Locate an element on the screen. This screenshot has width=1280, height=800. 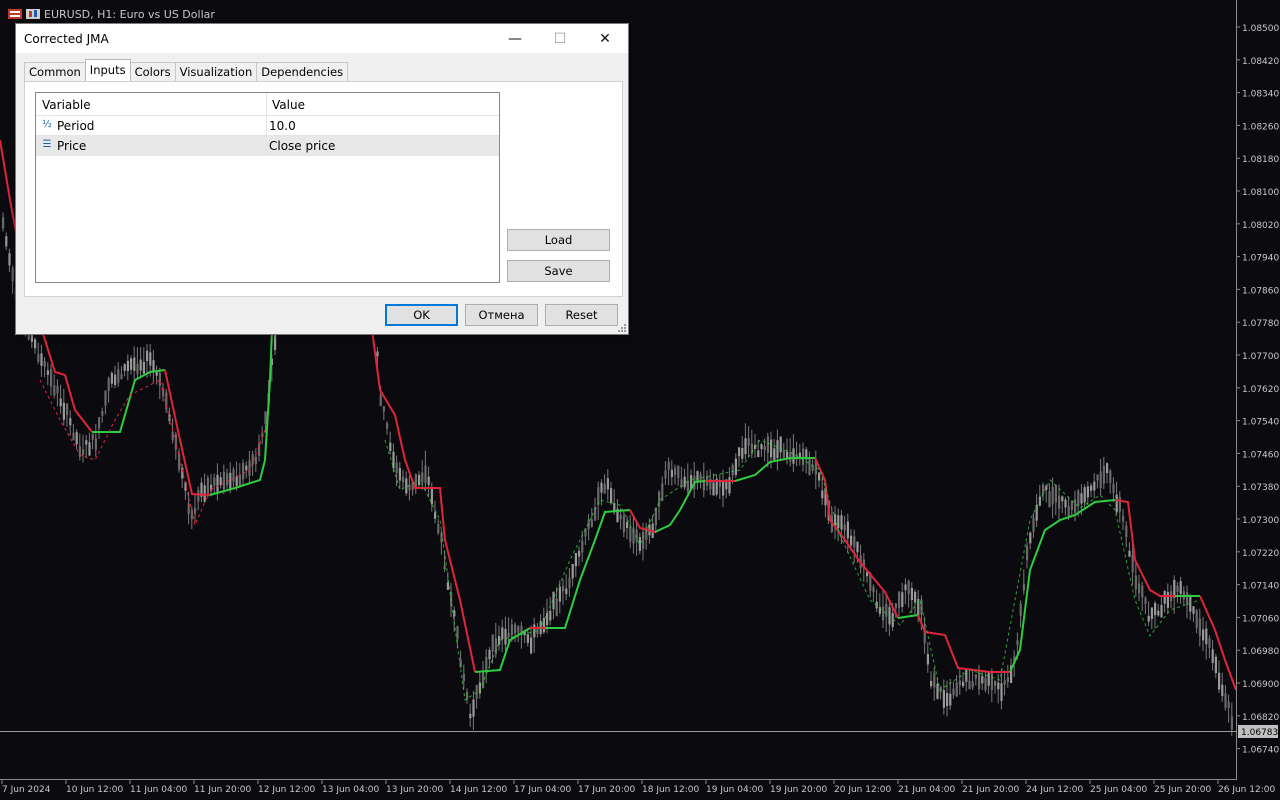
tab-visualization: Visualization is located at coordinates (216, 71).